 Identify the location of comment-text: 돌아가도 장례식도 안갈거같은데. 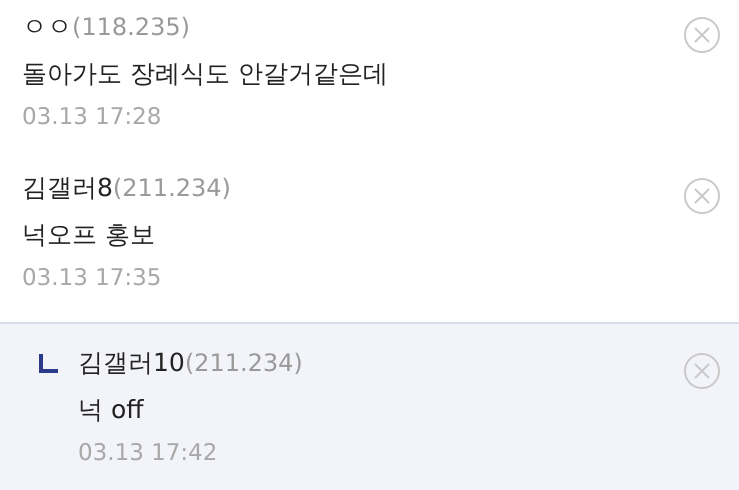
(205, 74).